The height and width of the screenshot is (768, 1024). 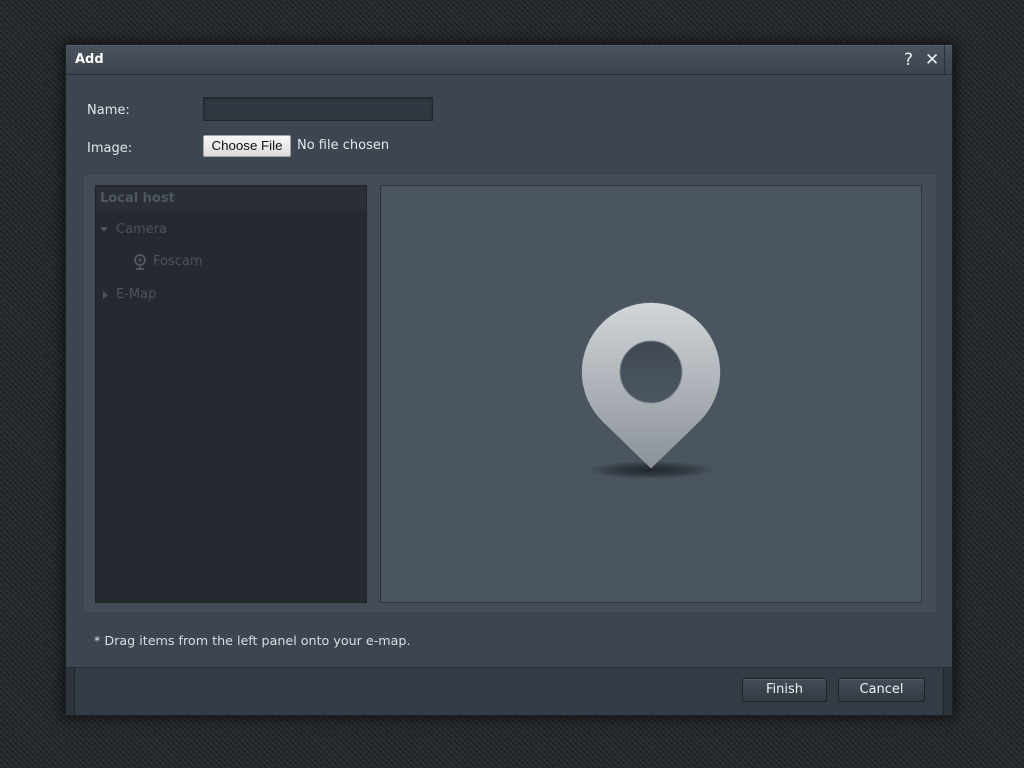 What do you see at coordinates (343, 145) in the screenshot?
I see `file-status-text: No file chosen` at bounding box center [343, 145].